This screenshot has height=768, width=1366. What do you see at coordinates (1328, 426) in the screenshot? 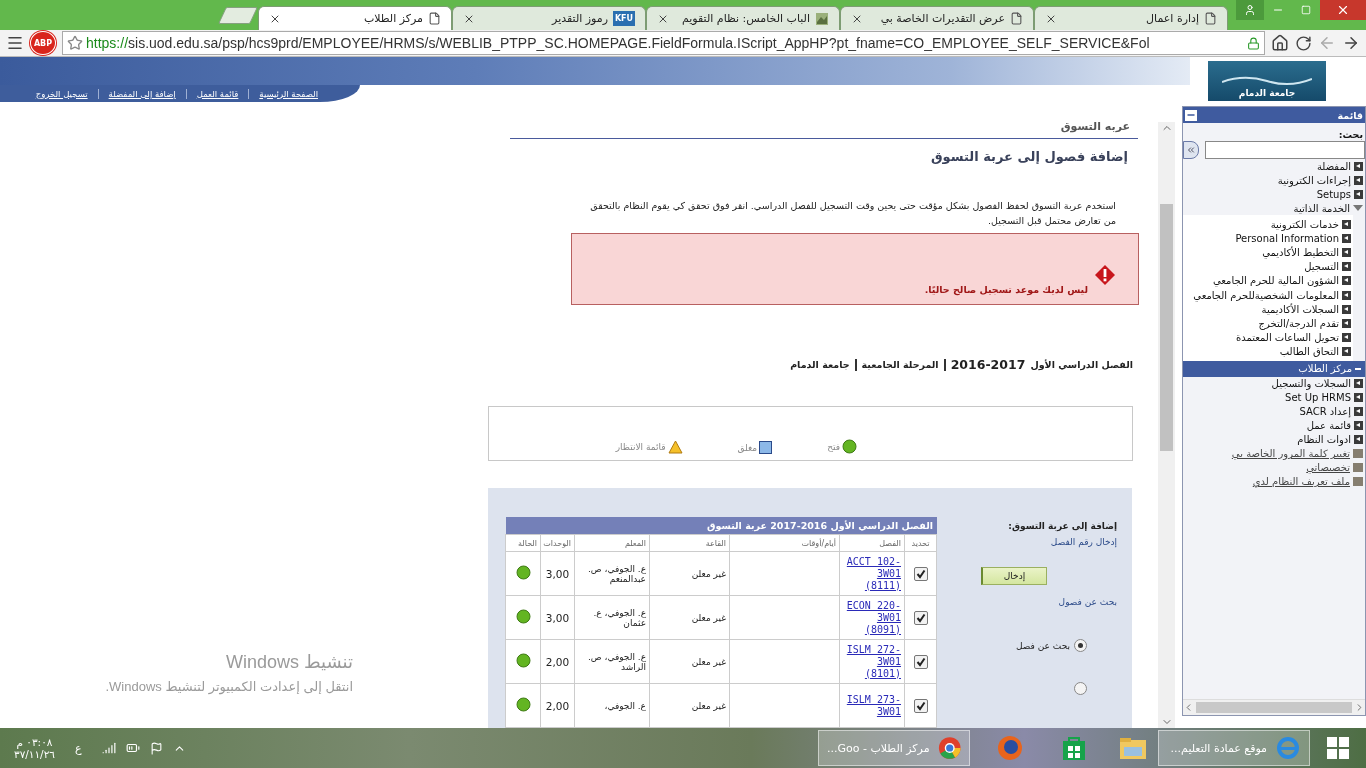
I see `menu-item-label: قائمة عمل` at bounding box center [1328, 426].